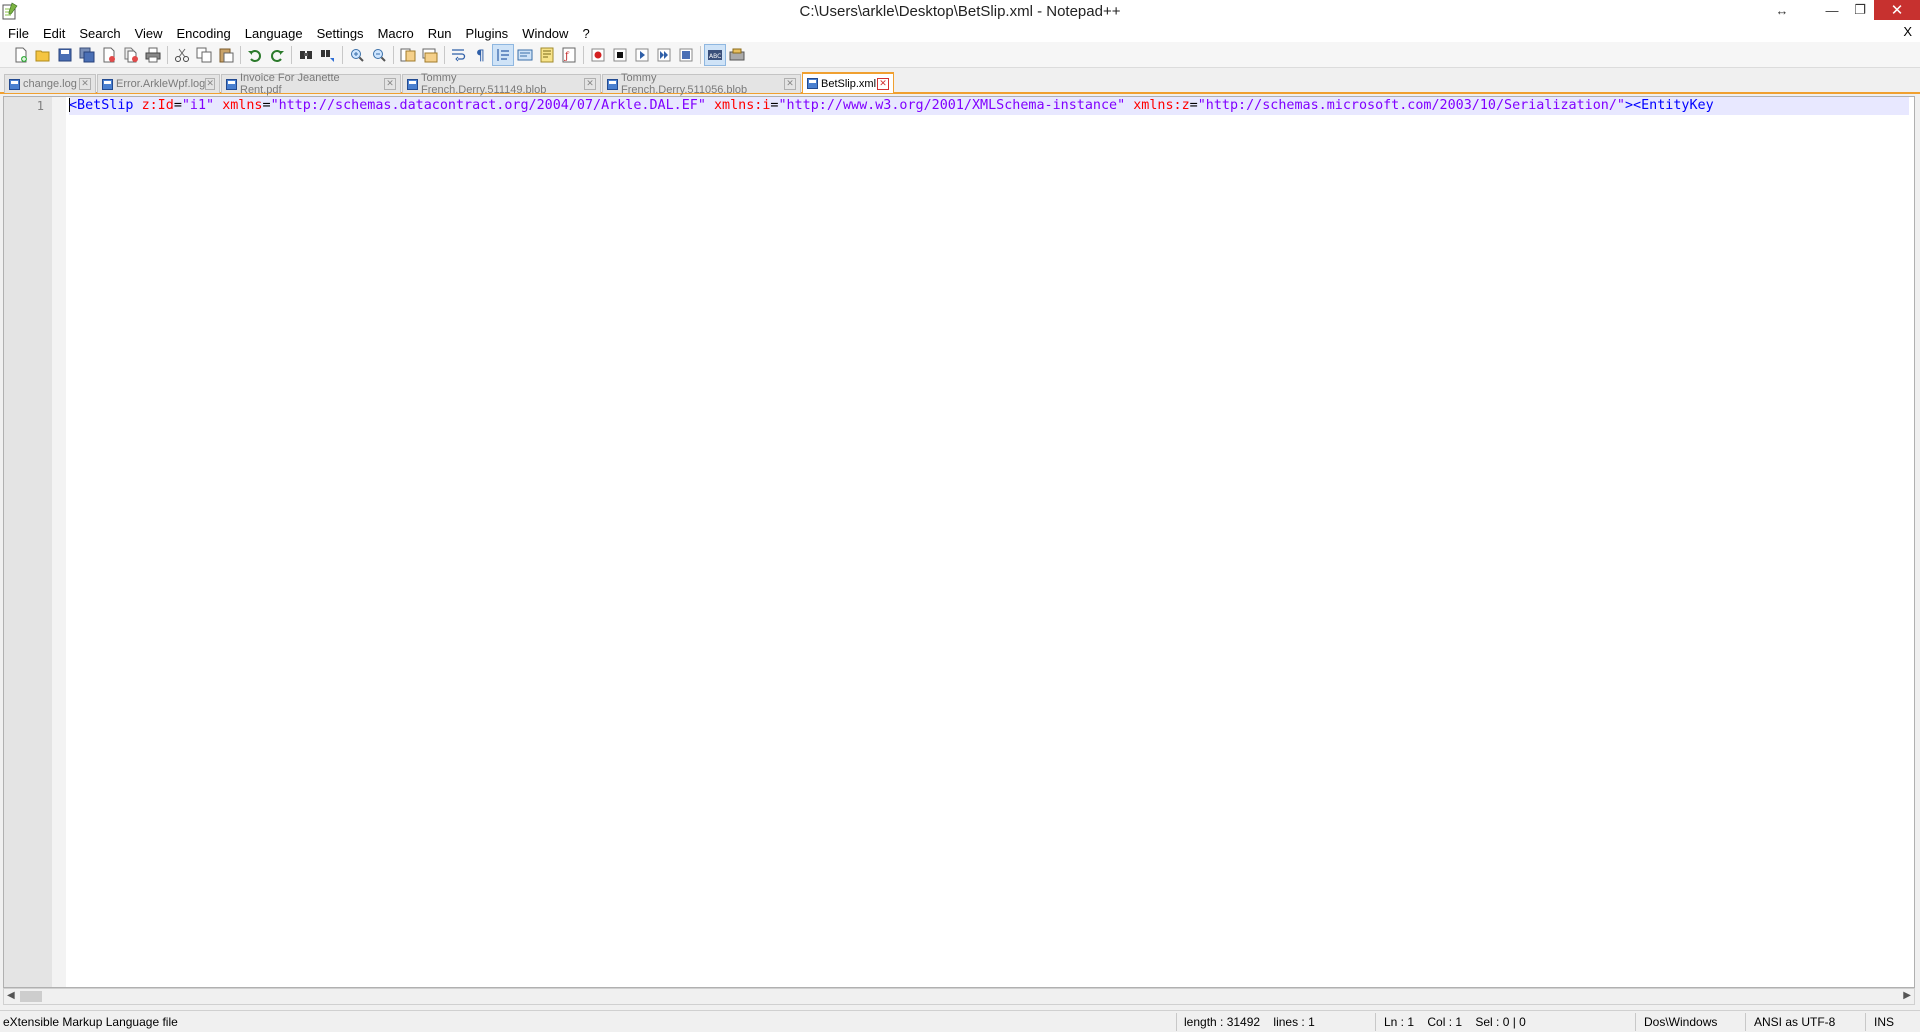  What do you see at coordinates (1455, 1022) in the screenshot?
I see `status-cursor-position: Ln : 1 Col : 1 Sel : 0 | 0` at bounding box center [1455, 1022].